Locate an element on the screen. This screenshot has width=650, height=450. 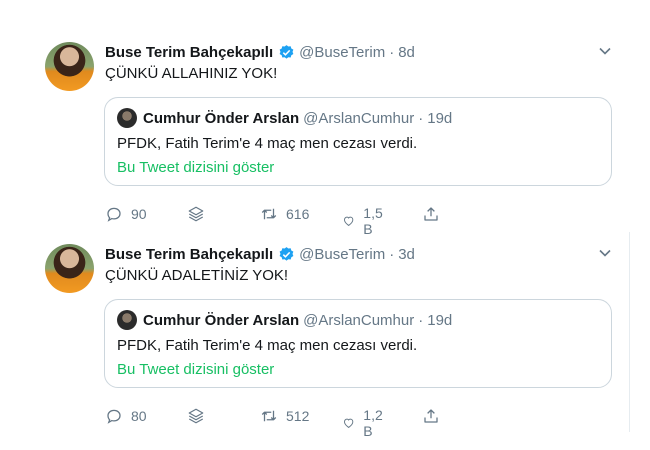
reply-button: 90 is located at coordinates (126, 214).